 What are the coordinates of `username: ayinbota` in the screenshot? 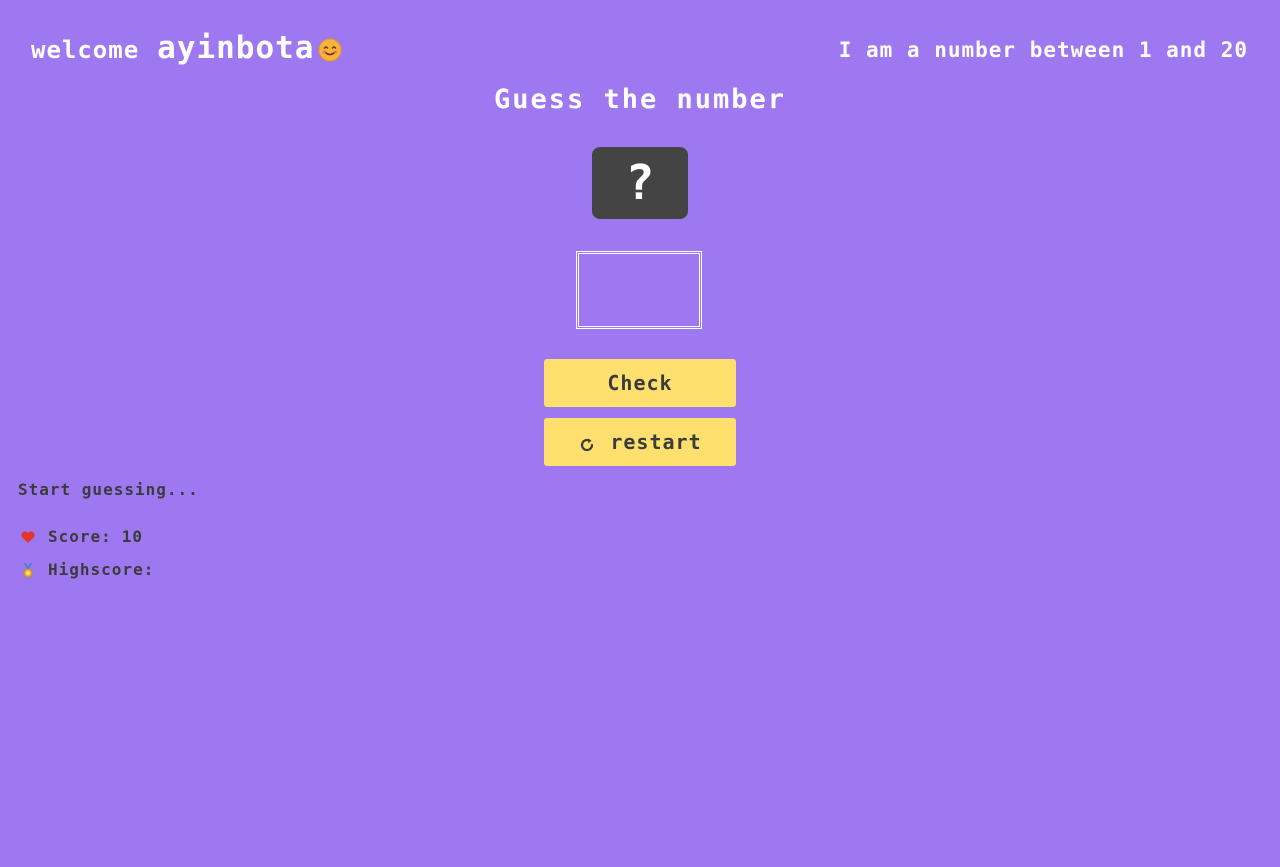 It's located at (236, 48).